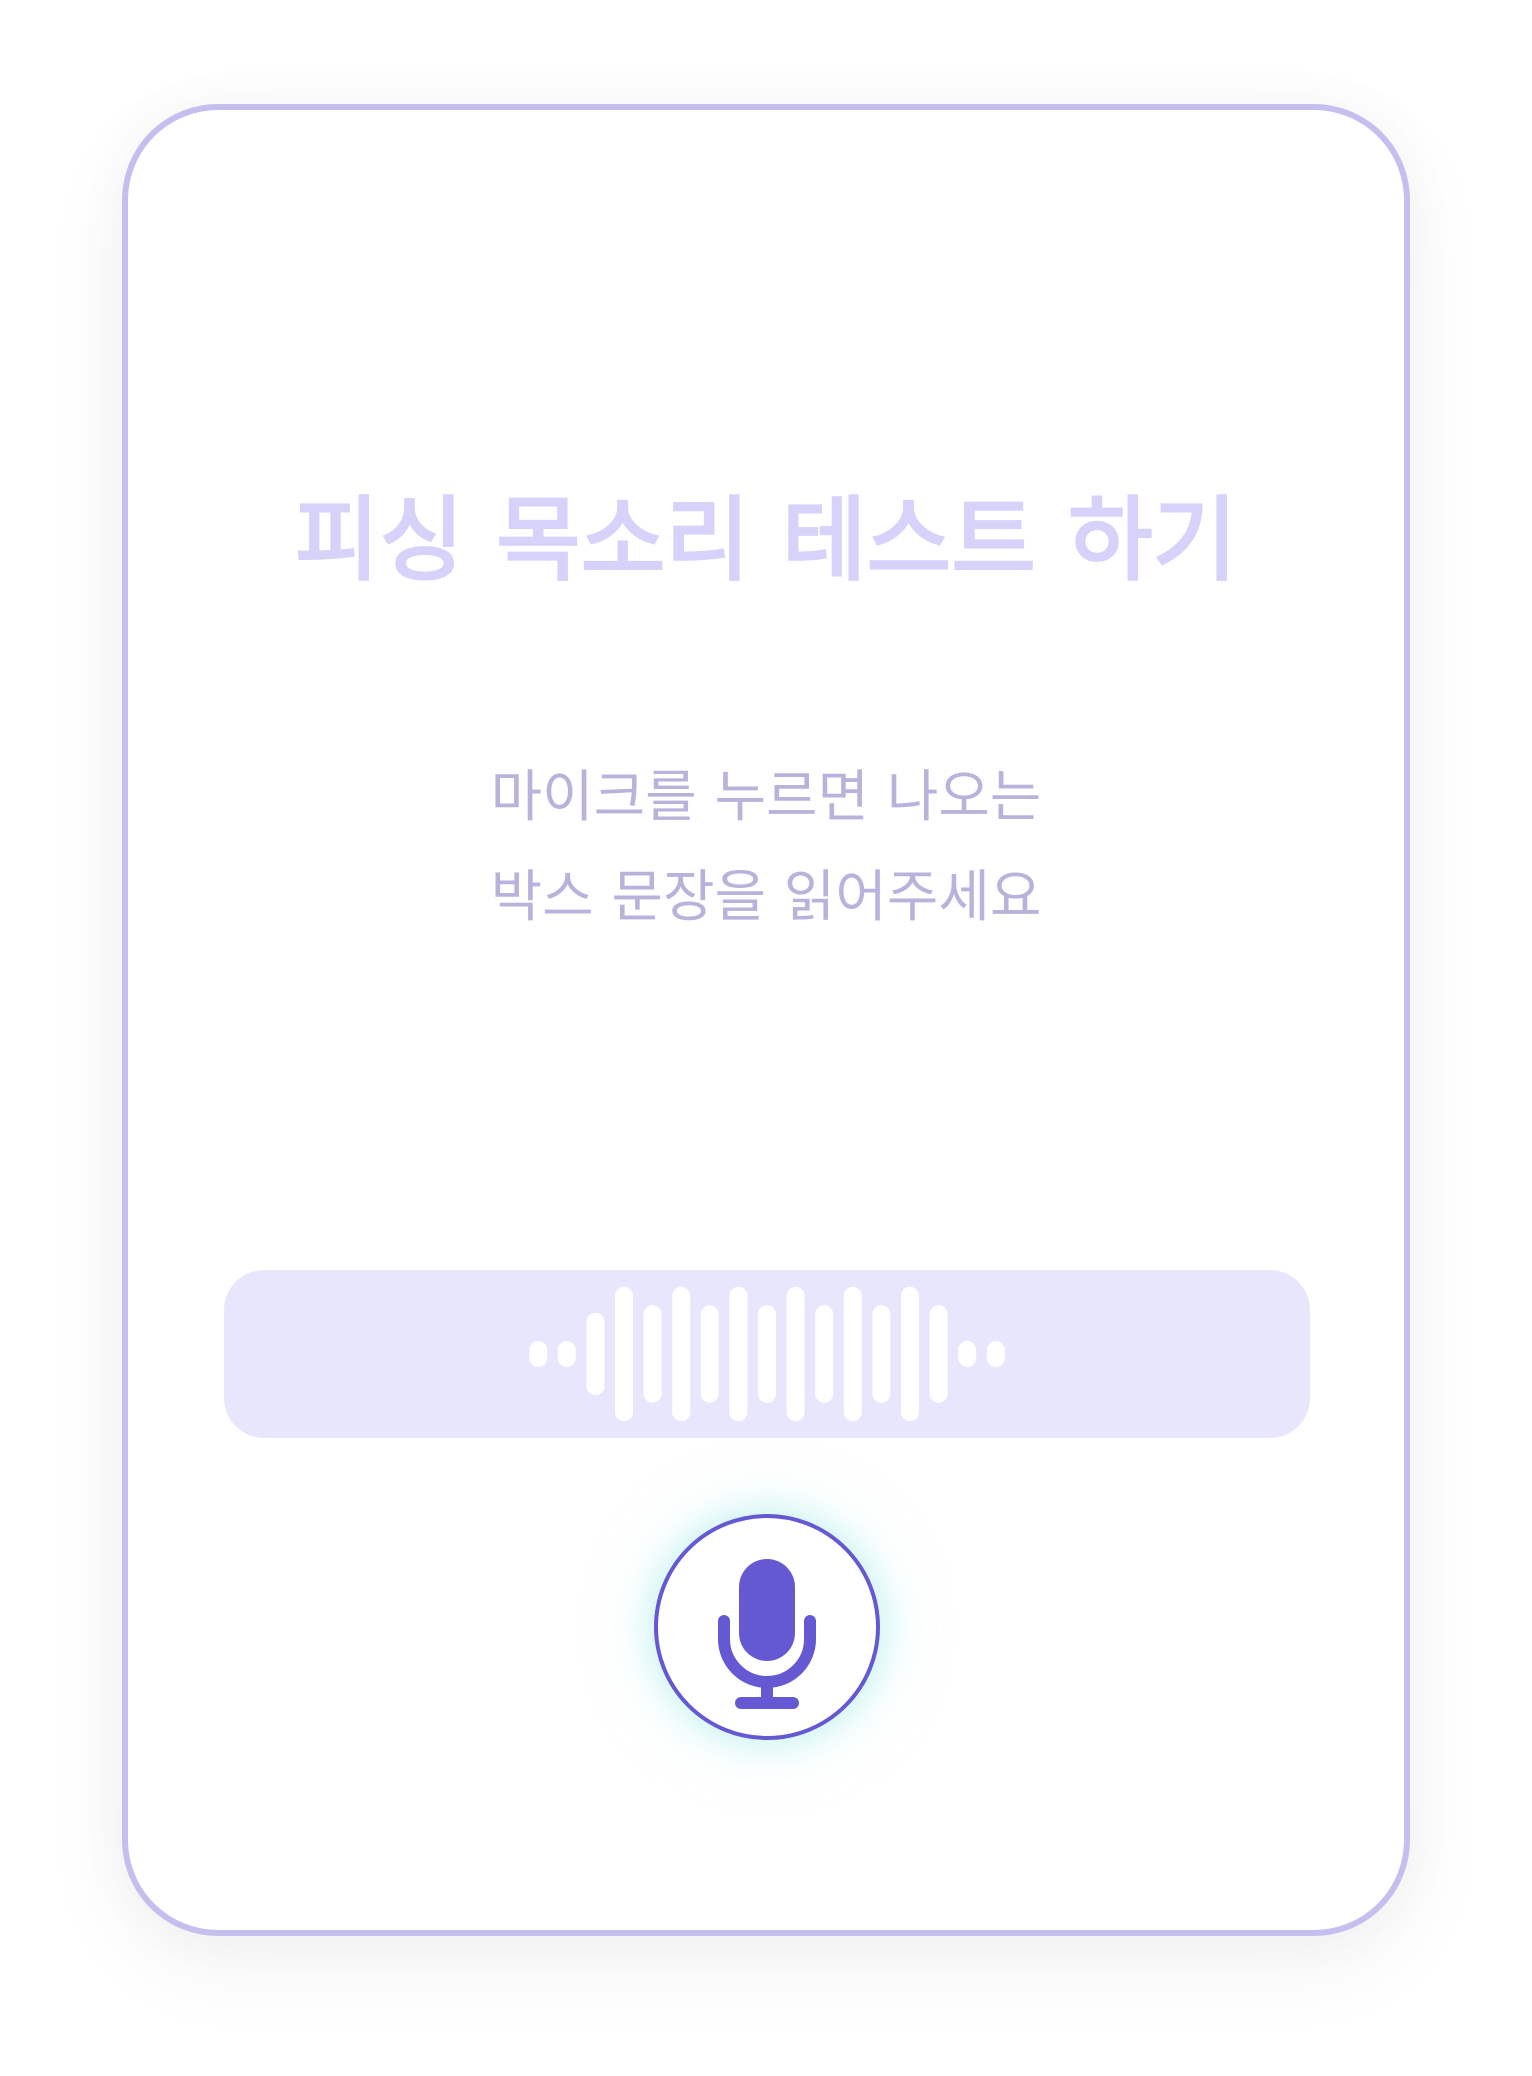  Describe the element at coordinates (766, 897) in the screenshot. I see `instruction-line-2: 박스 문장을 읽어주세요` at that location.